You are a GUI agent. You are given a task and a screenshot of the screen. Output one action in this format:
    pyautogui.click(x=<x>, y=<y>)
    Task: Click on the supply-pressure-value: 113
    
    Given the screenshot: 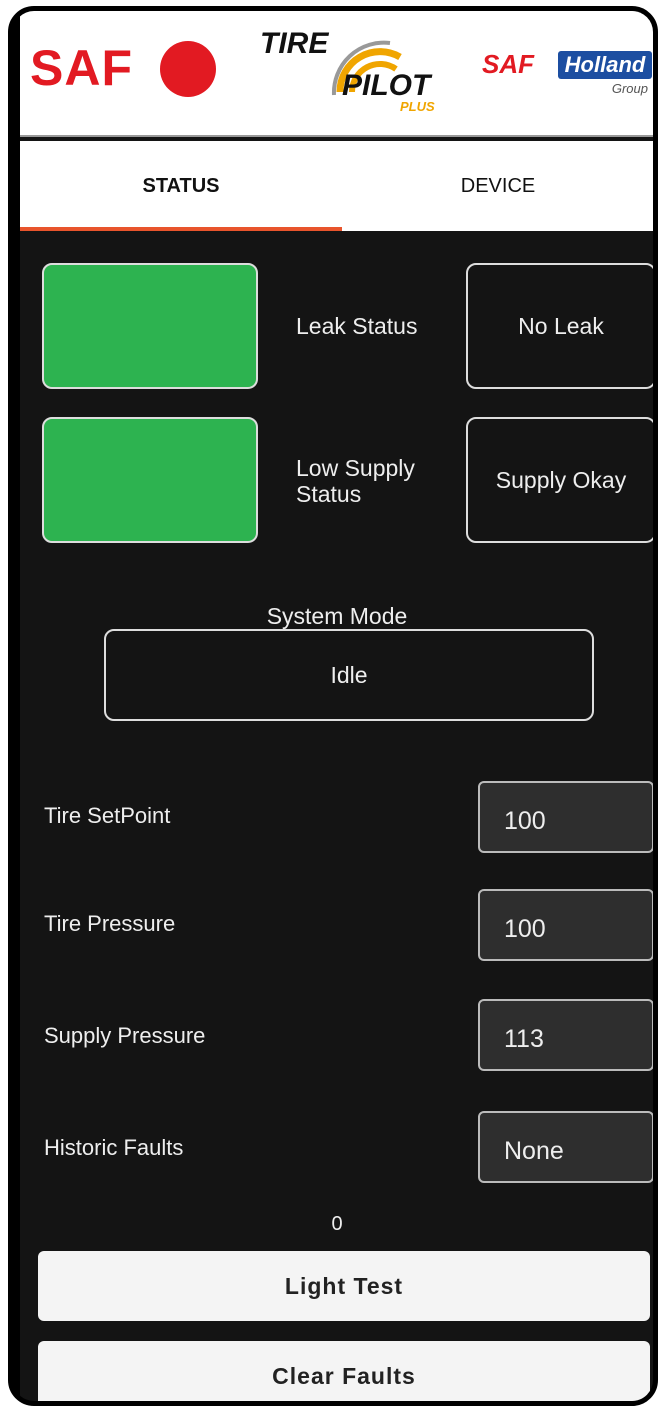 What is the action you would take?
    pyautogui.click(x=524, y=1038)
    